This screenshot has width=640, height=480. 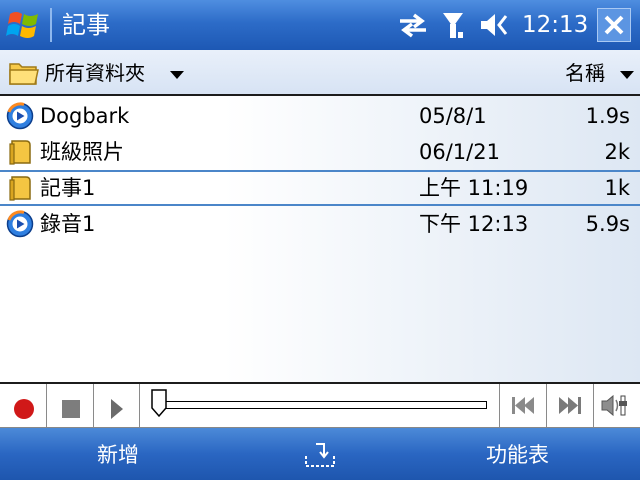 What do you see at coordinates (496, 25) in the screenshot?
I see `speaker-muted-icon` at bounding box center [496, 25].